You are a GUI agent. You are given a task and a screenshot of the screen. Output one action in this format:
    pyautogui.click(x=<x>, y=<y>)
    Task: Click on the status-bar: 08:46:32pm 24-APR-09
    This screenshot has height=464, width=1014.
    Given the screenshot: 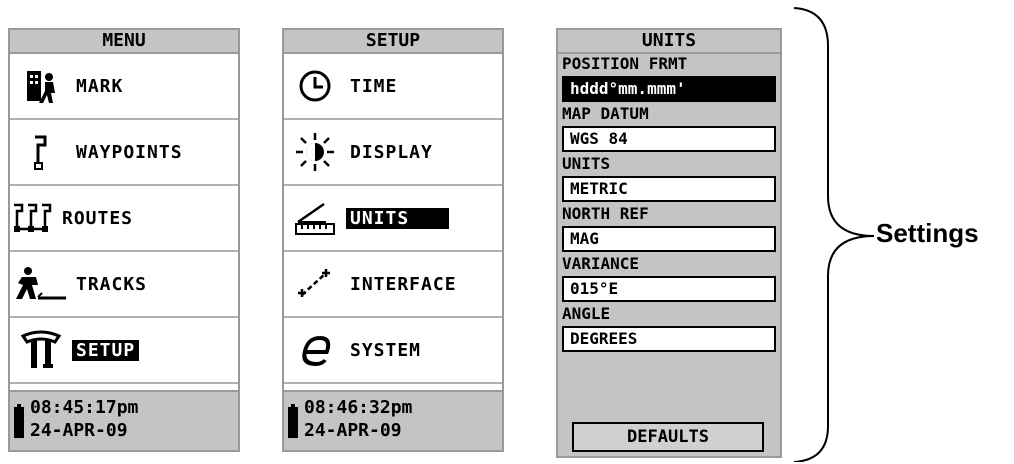 What is the action you would take?
    pyautogui.click(x=393, y=420)
    